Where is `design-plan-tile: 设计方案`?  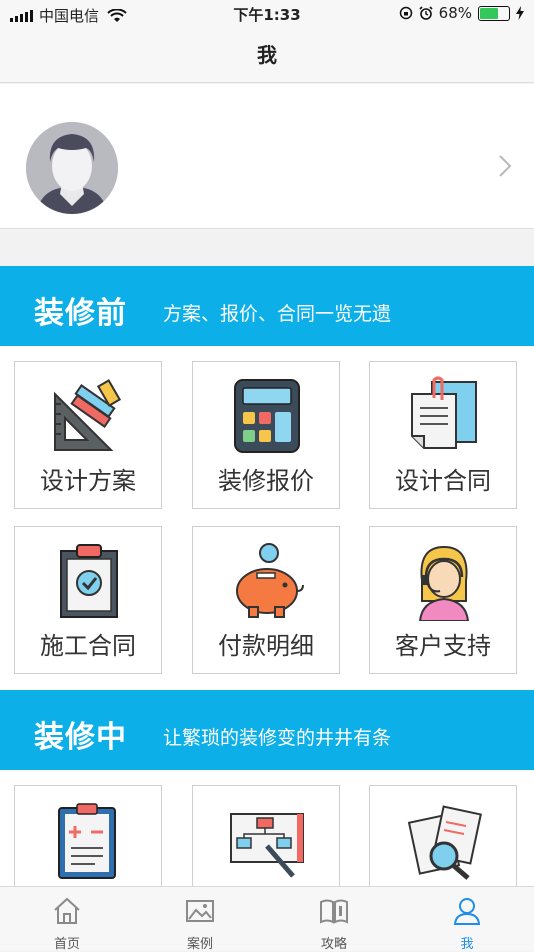 design-plan-tile: 设计方案 is located at coordinates (88, 435).